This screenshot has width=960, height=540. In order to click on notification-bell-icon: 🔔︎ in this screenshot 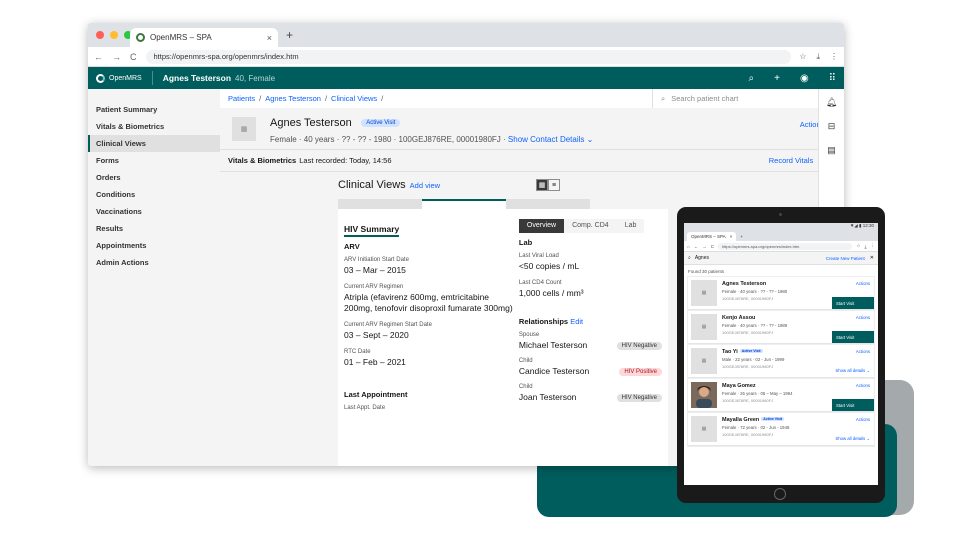, I will do `click(831, 102)`.